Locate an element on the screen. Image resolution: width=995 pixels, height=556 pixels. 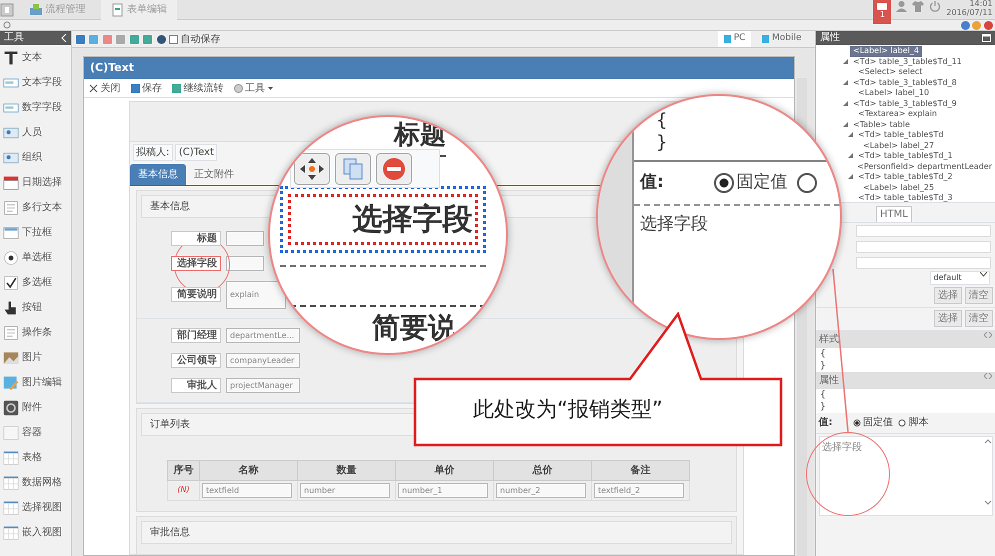
user-icon is located at coordinates (902, 6).